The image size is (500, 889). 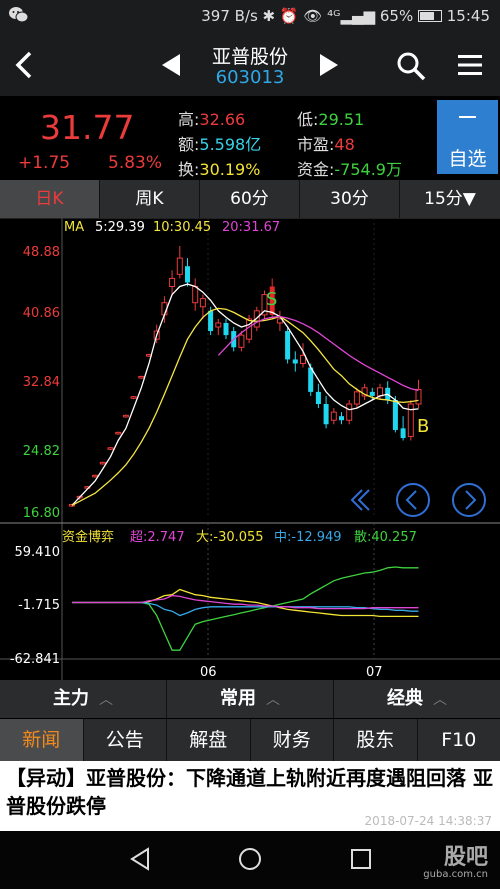 What do you see at coordinates (470, 65) in the screenshot?
I see `menu-icon` at bounding box center [470, 65].